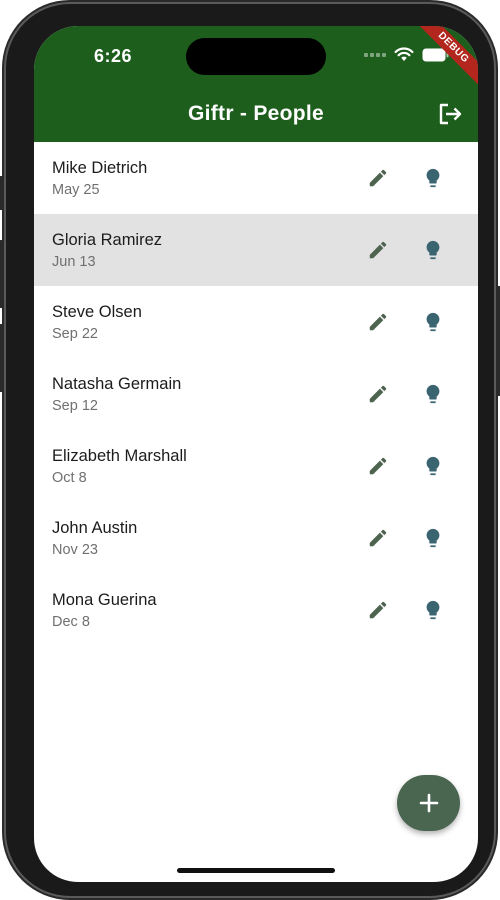  Describe the element at coordinates (74, 262) in the screenshot. I see `person-birthday: Jun 13` at that location.